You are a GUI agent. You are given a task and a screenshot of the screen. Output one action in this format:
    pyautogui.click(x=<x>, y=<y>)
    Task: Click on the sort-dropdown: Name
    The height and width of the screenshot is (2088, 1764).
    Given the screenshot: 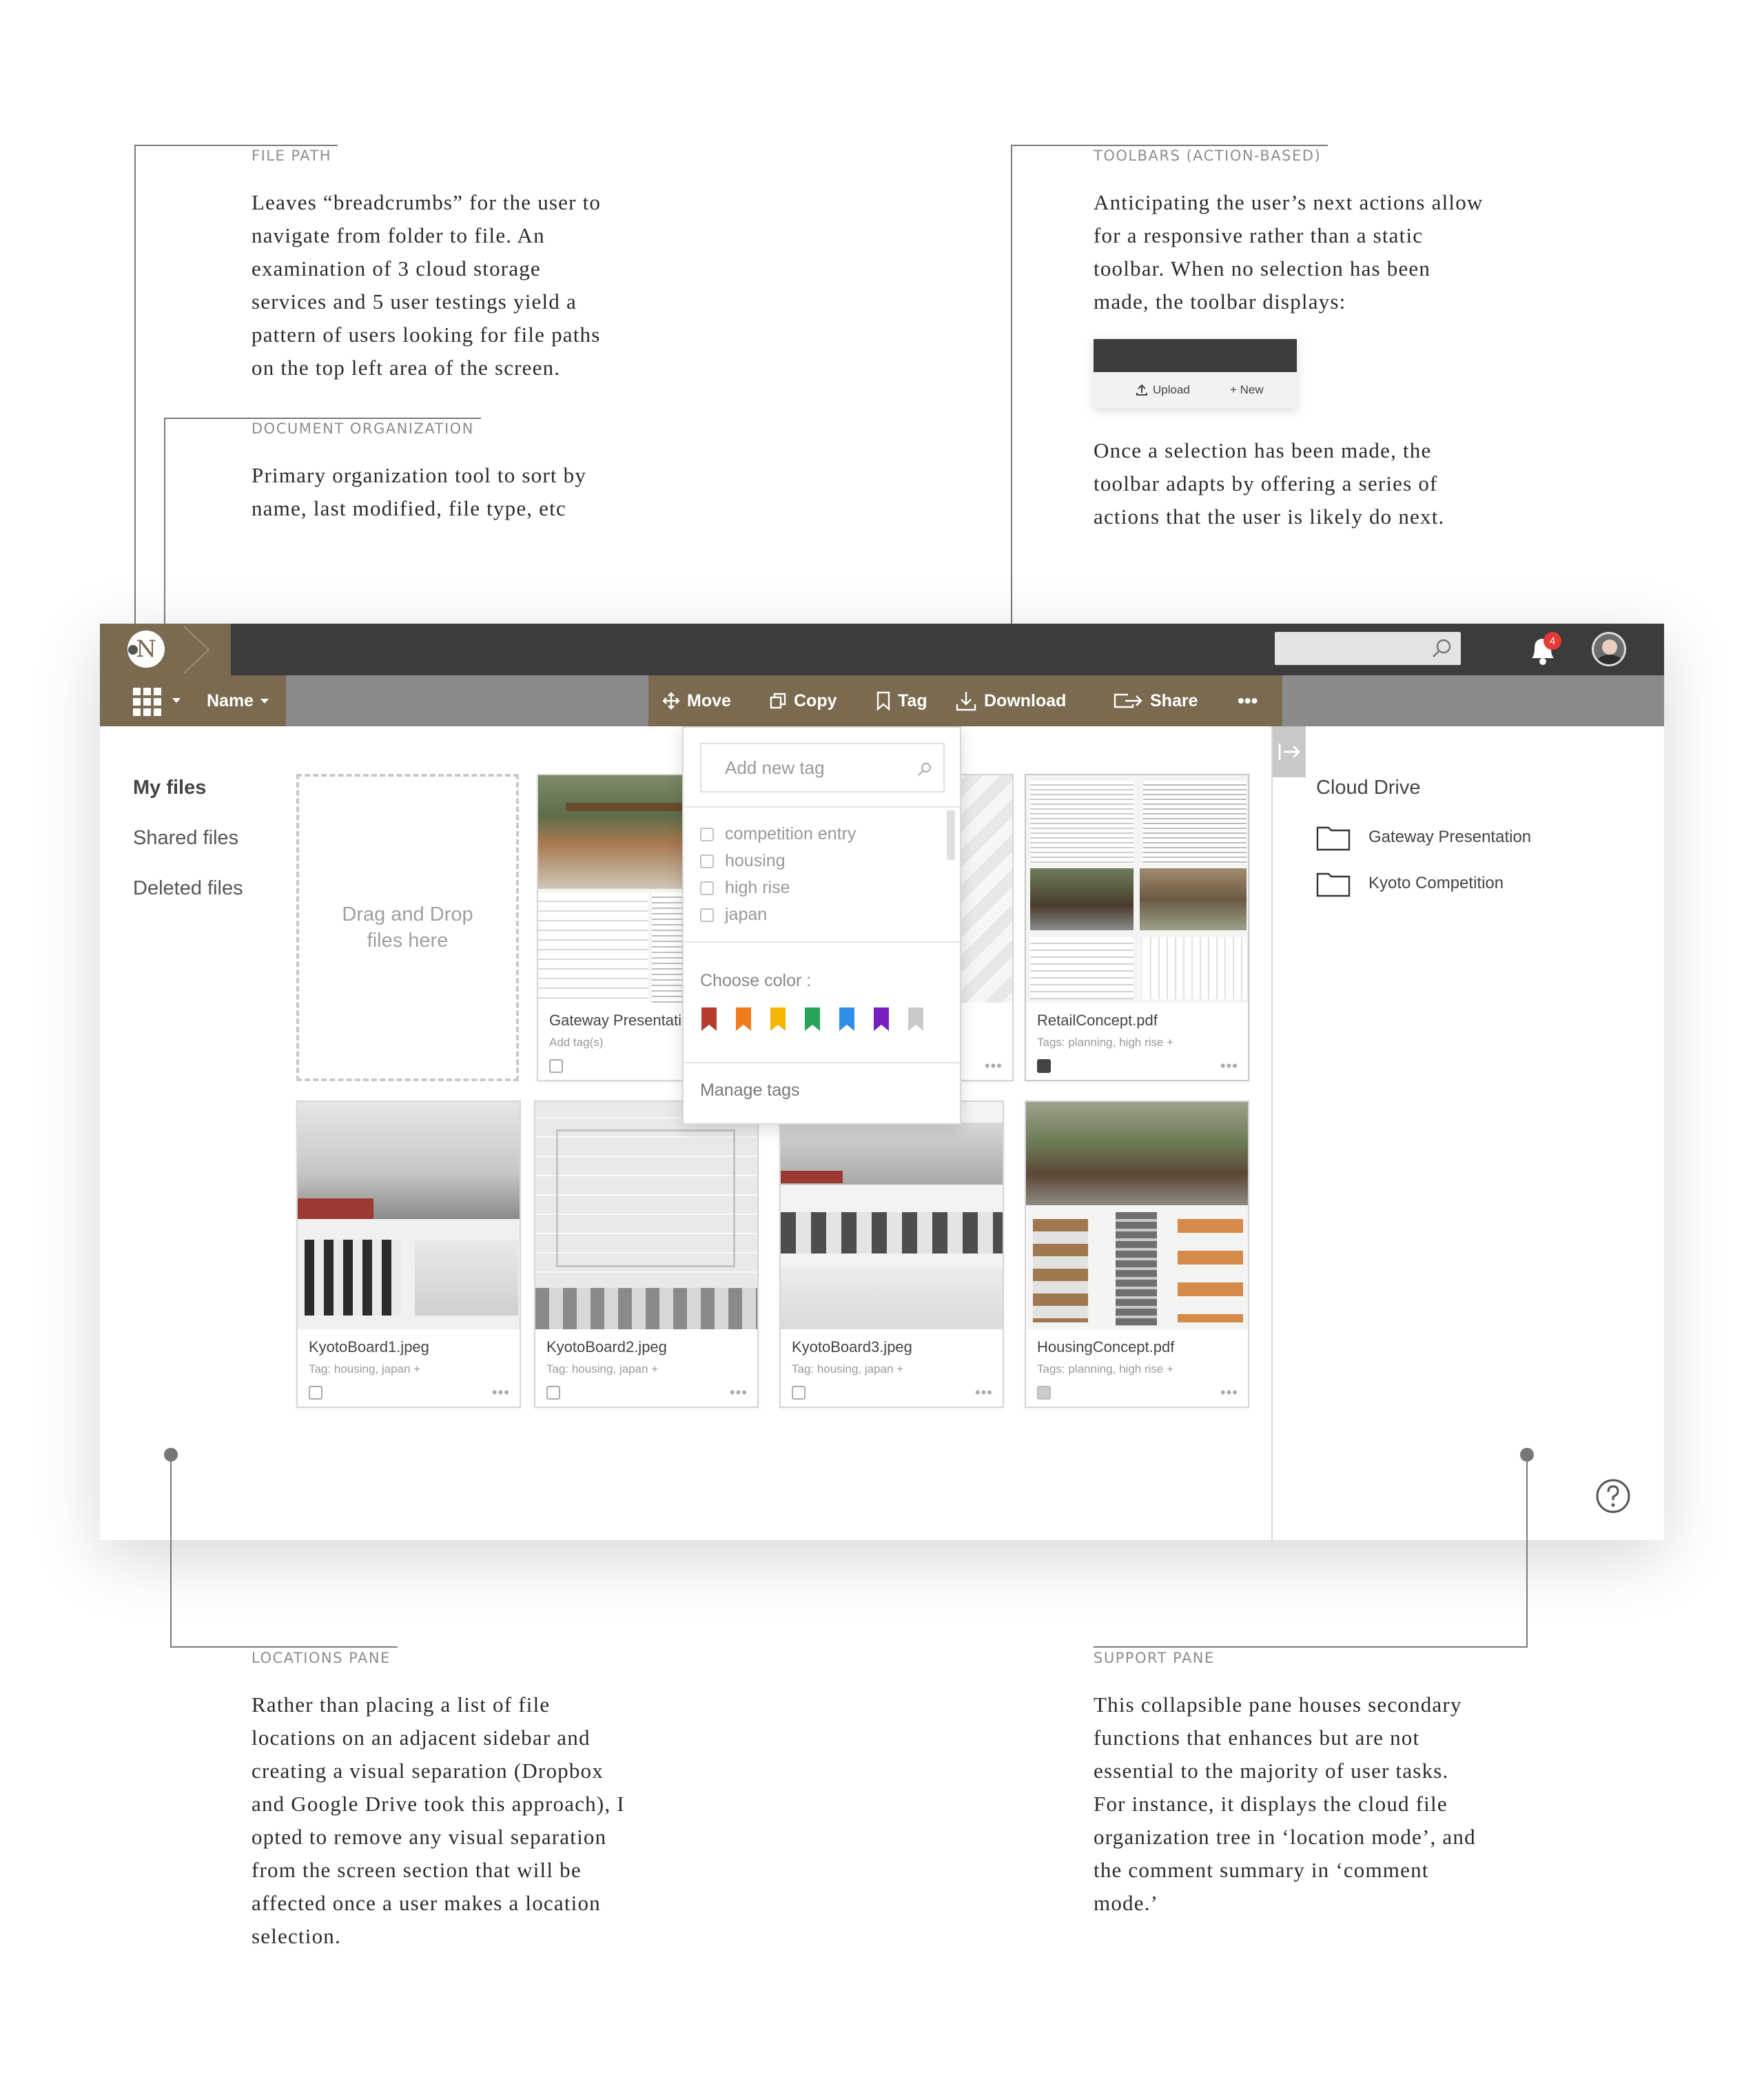 What is the action you would take?
    pyautogui.click(x=238, y=700)
    